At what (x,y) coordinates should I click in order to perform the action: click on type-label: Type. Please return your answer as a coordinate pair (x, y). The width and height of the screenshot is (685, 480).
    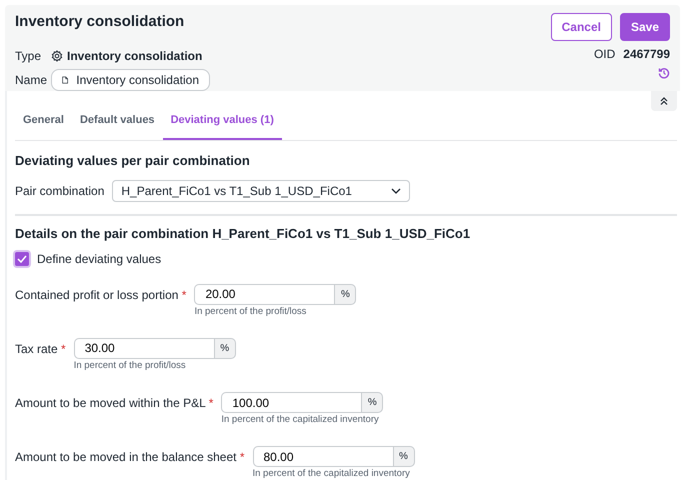
    Looking at the image, I should click on (28, 56).